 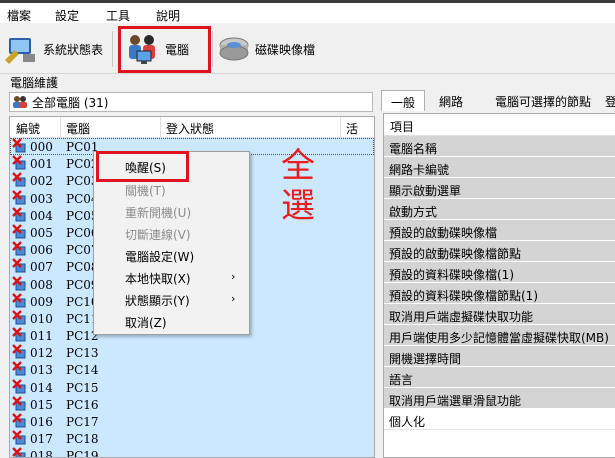 What do you see at coordinates (192, 422) in the screenshot?
I see `table-row: 016 PC17` at bounding box center [192, 422].